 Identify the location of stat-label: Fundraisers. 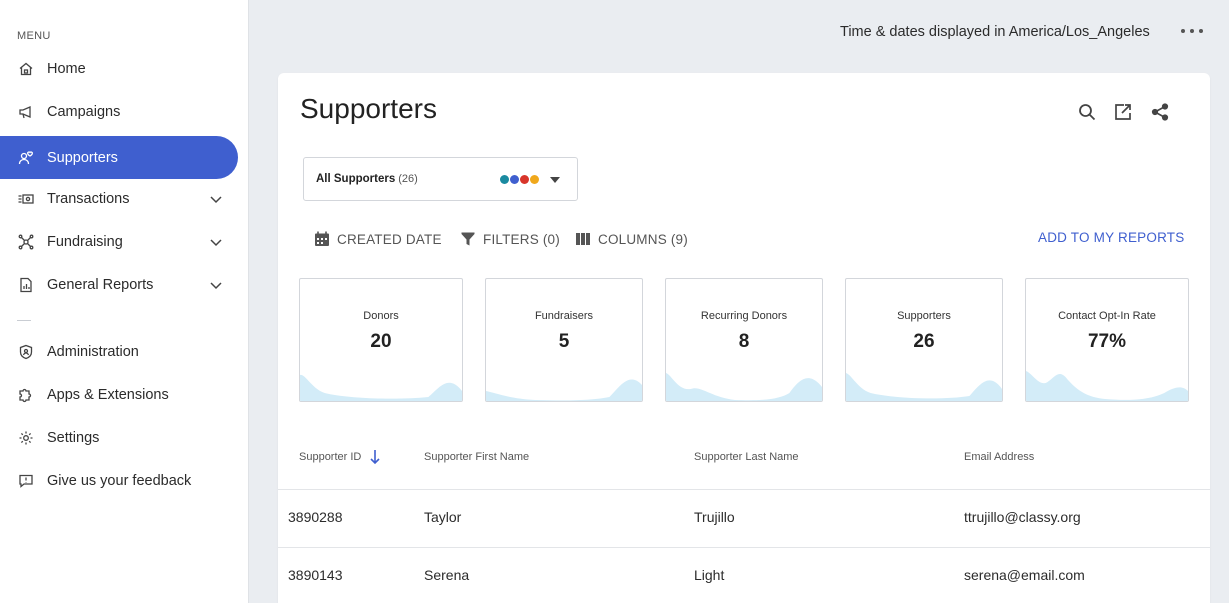
(564, 316).